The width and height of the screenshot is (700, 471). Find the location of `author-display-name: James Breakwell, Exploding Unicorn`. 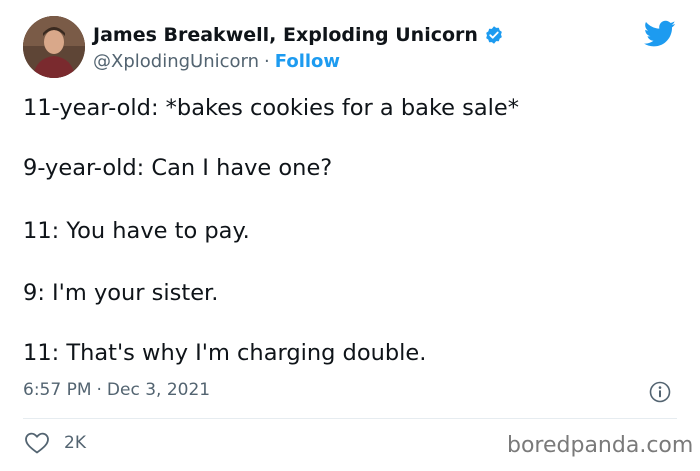

author-display-name: James Breakwell, Exploding Unicorn is located at coordinates (298, 35).